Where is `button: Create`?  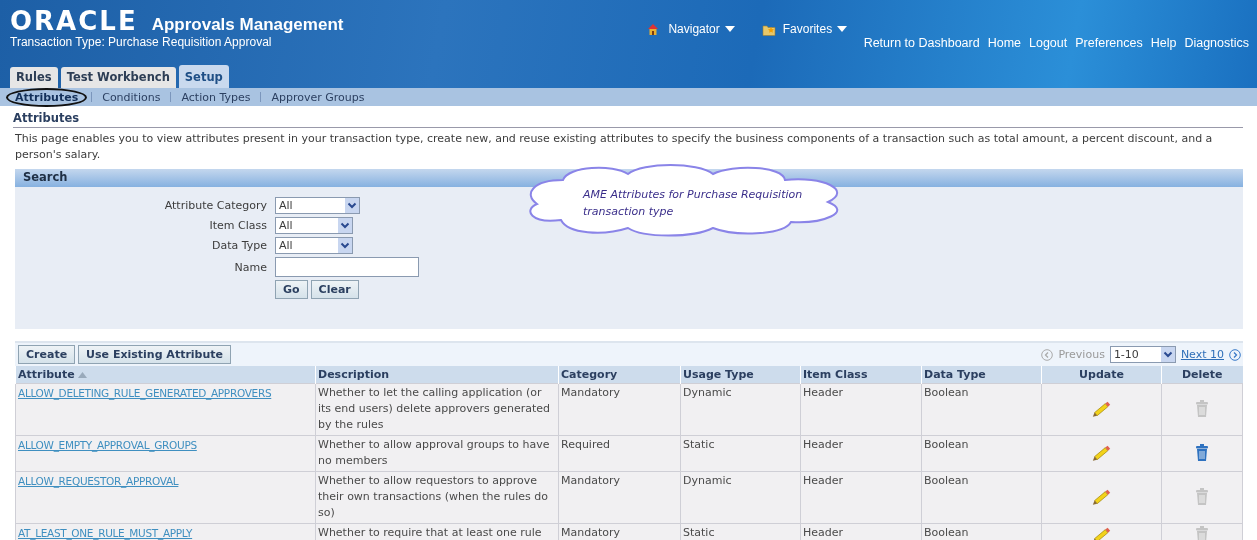
button: Create is located at coordinates (47, 354).